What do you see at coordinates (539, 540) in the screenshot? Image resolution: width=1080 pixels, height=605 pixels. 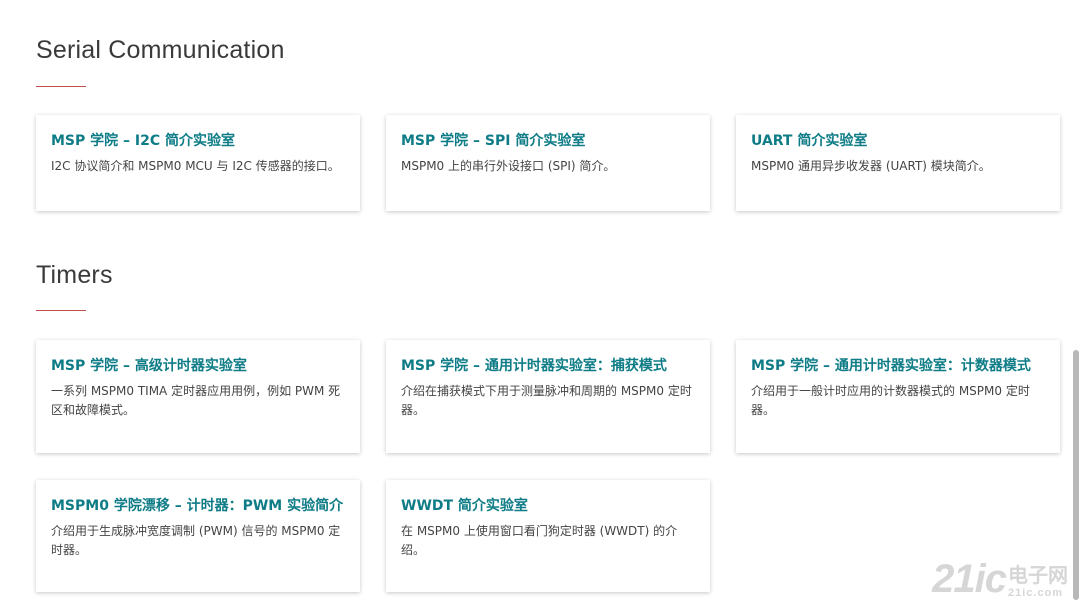 I see `card-description: 在 MSPM0 上使用窗口看门狗定时器 (WWDT) 的介绍。` at bounding box center [539, 540].